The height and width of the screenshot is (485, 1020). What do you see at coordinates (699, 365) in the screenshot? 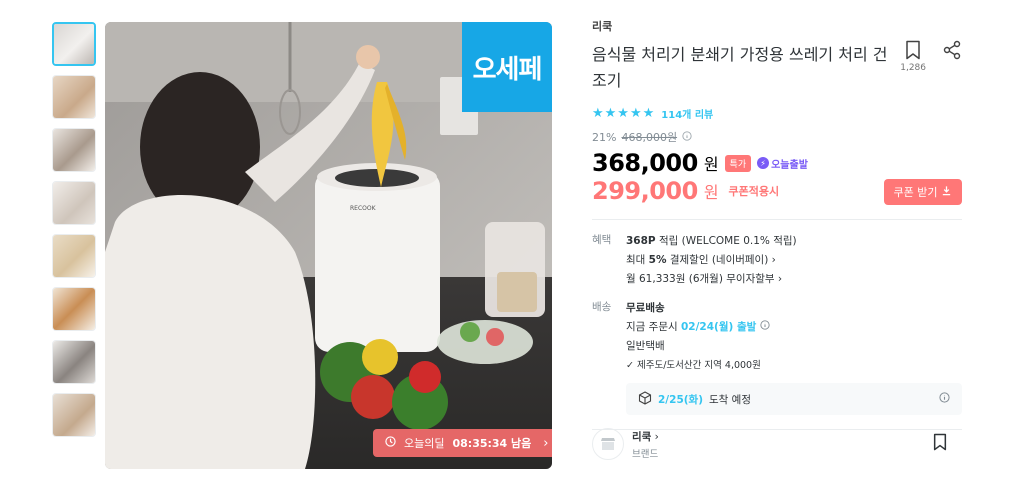
I see `extra-fee-text: 제주도/도서산간 지역 4,000원` at bounding box center [699, 365].